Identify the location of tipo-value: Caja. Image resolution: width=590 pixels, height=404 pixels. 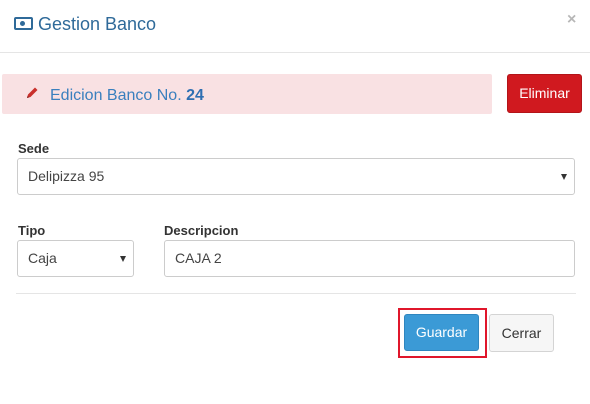
(42, 258).